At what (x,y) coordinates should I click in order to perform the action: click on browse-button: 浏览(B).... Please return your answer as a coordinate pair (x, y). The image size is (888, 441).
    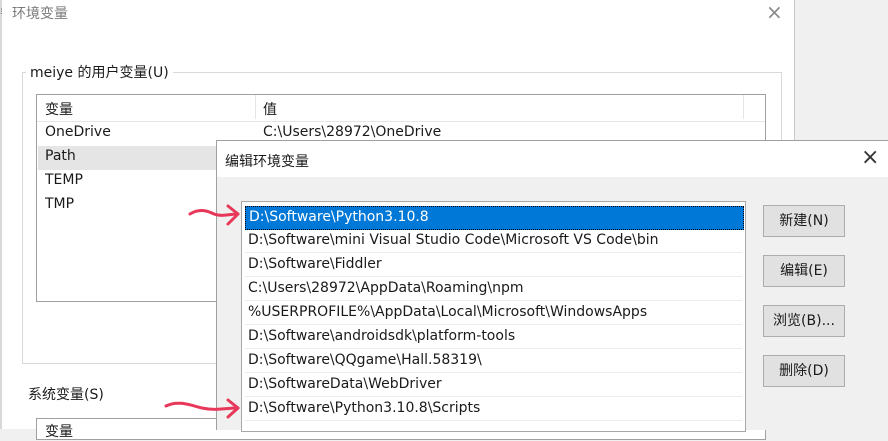
    Looking at the image, I should click on (804, 321).